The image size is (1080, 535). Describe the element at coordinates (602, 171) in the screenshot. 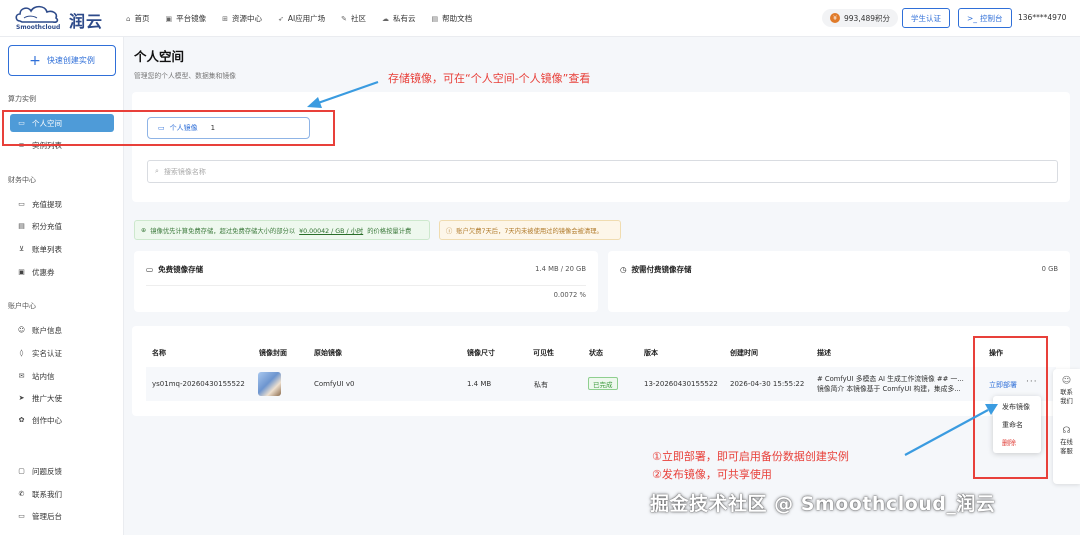

I see `search-input: ⌕ 搜索镜像名称` at that location.